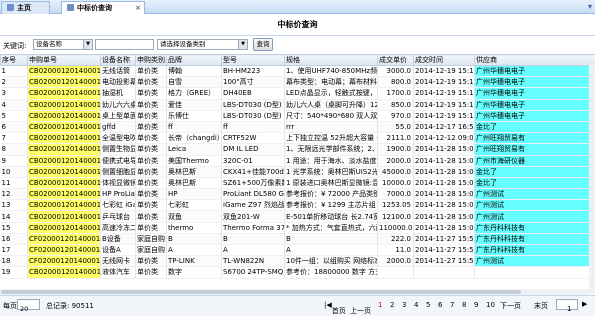 This screenshot has width=595, height=316. What do you see at coordinates (253, 60) in the screenshot?
I see `column-header: 型号` at bounding box center [253, 60].